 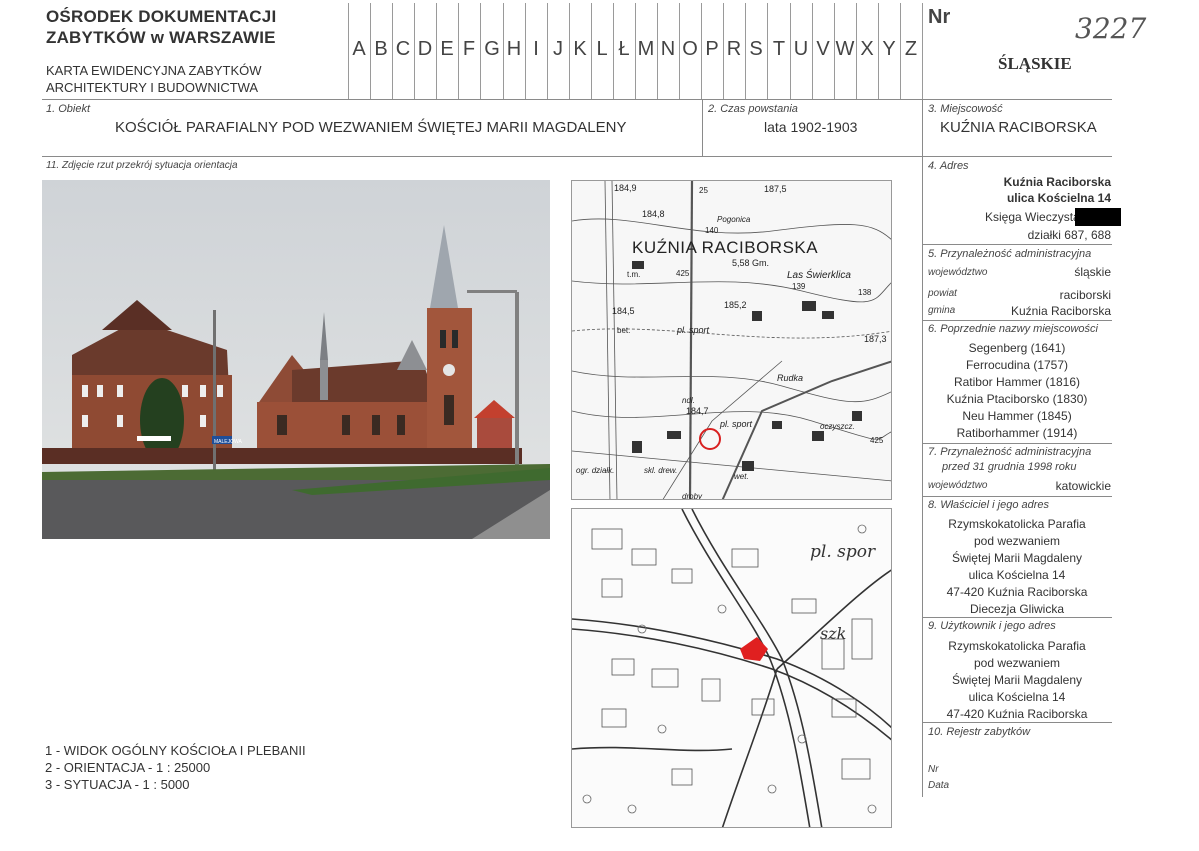 What do you see at coordinates (154, 70) in the screenshot?
I see `card-line1: KARTA EWIDENCYJNA ZABYTKÓW` at bounding box center [154, 70].